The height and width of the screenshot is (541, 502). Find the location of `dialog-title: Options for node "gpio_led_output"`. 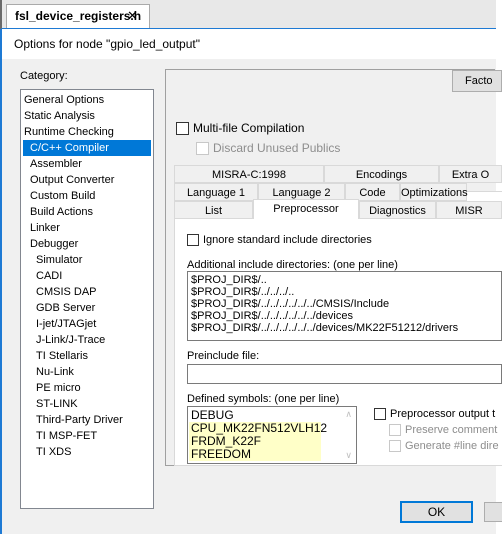

dialog-title: Options for node "gpio_led_output" is located at coordinates (107, 44).